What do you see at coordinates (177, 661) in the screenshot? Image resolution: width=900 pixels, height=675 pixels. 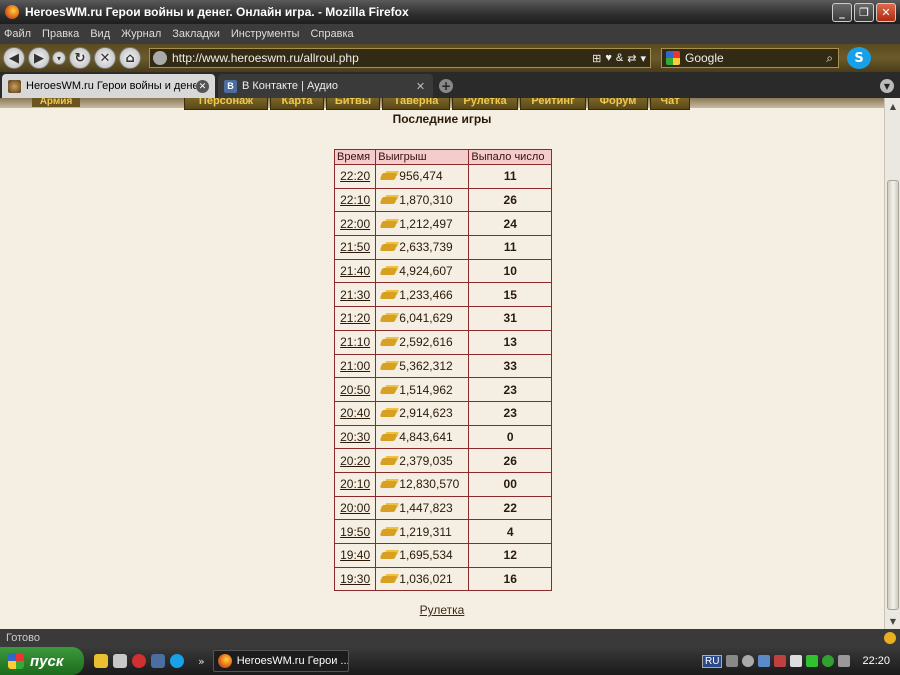 I see `quicklaunch-skype-icon` at bounding box center [177, 661].